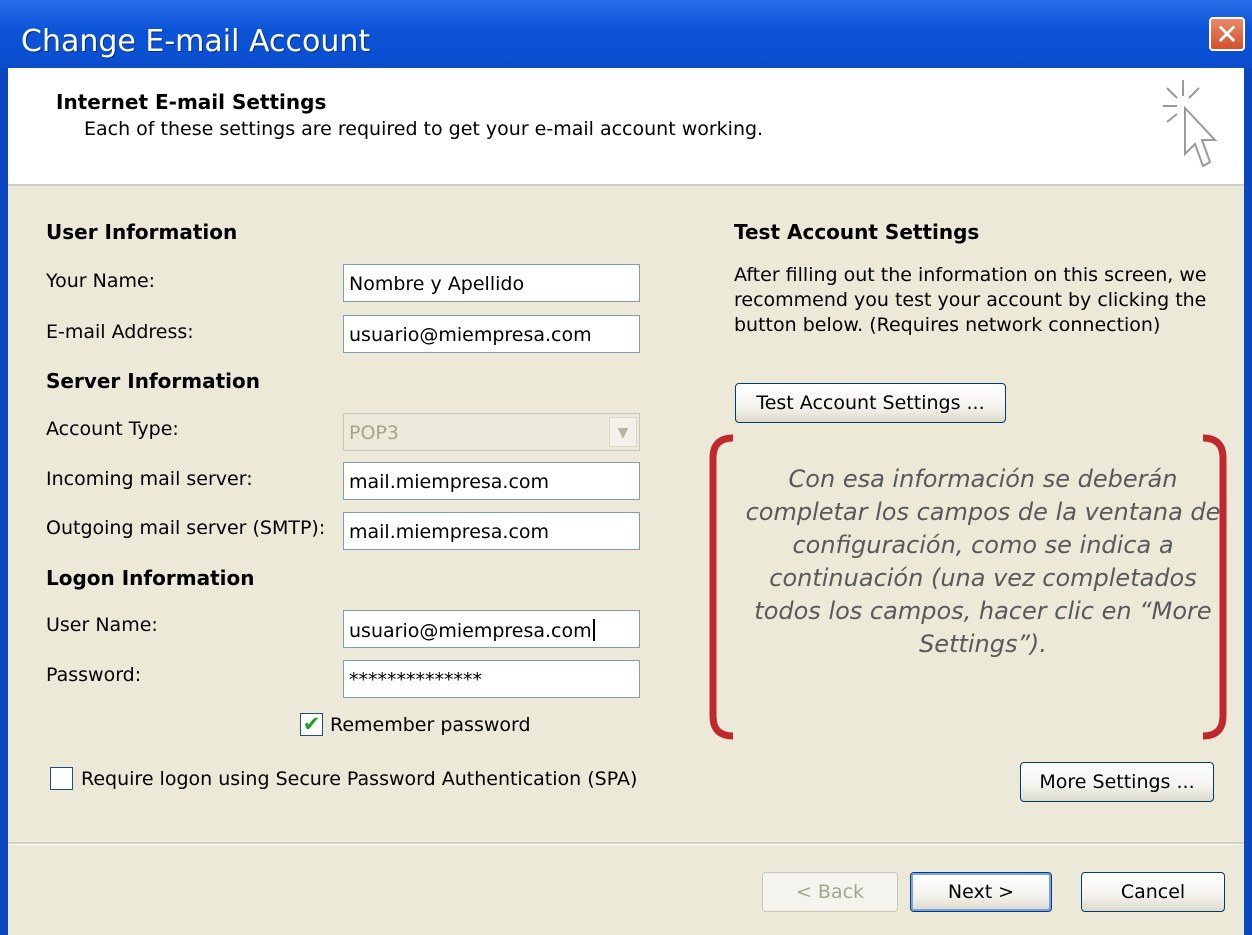 The width and height of the screenshot is (1252, 935). What do you see at coordinates (721, 587) in the screenshot?
I see `left-bracket` at bounding box center [721, 587].